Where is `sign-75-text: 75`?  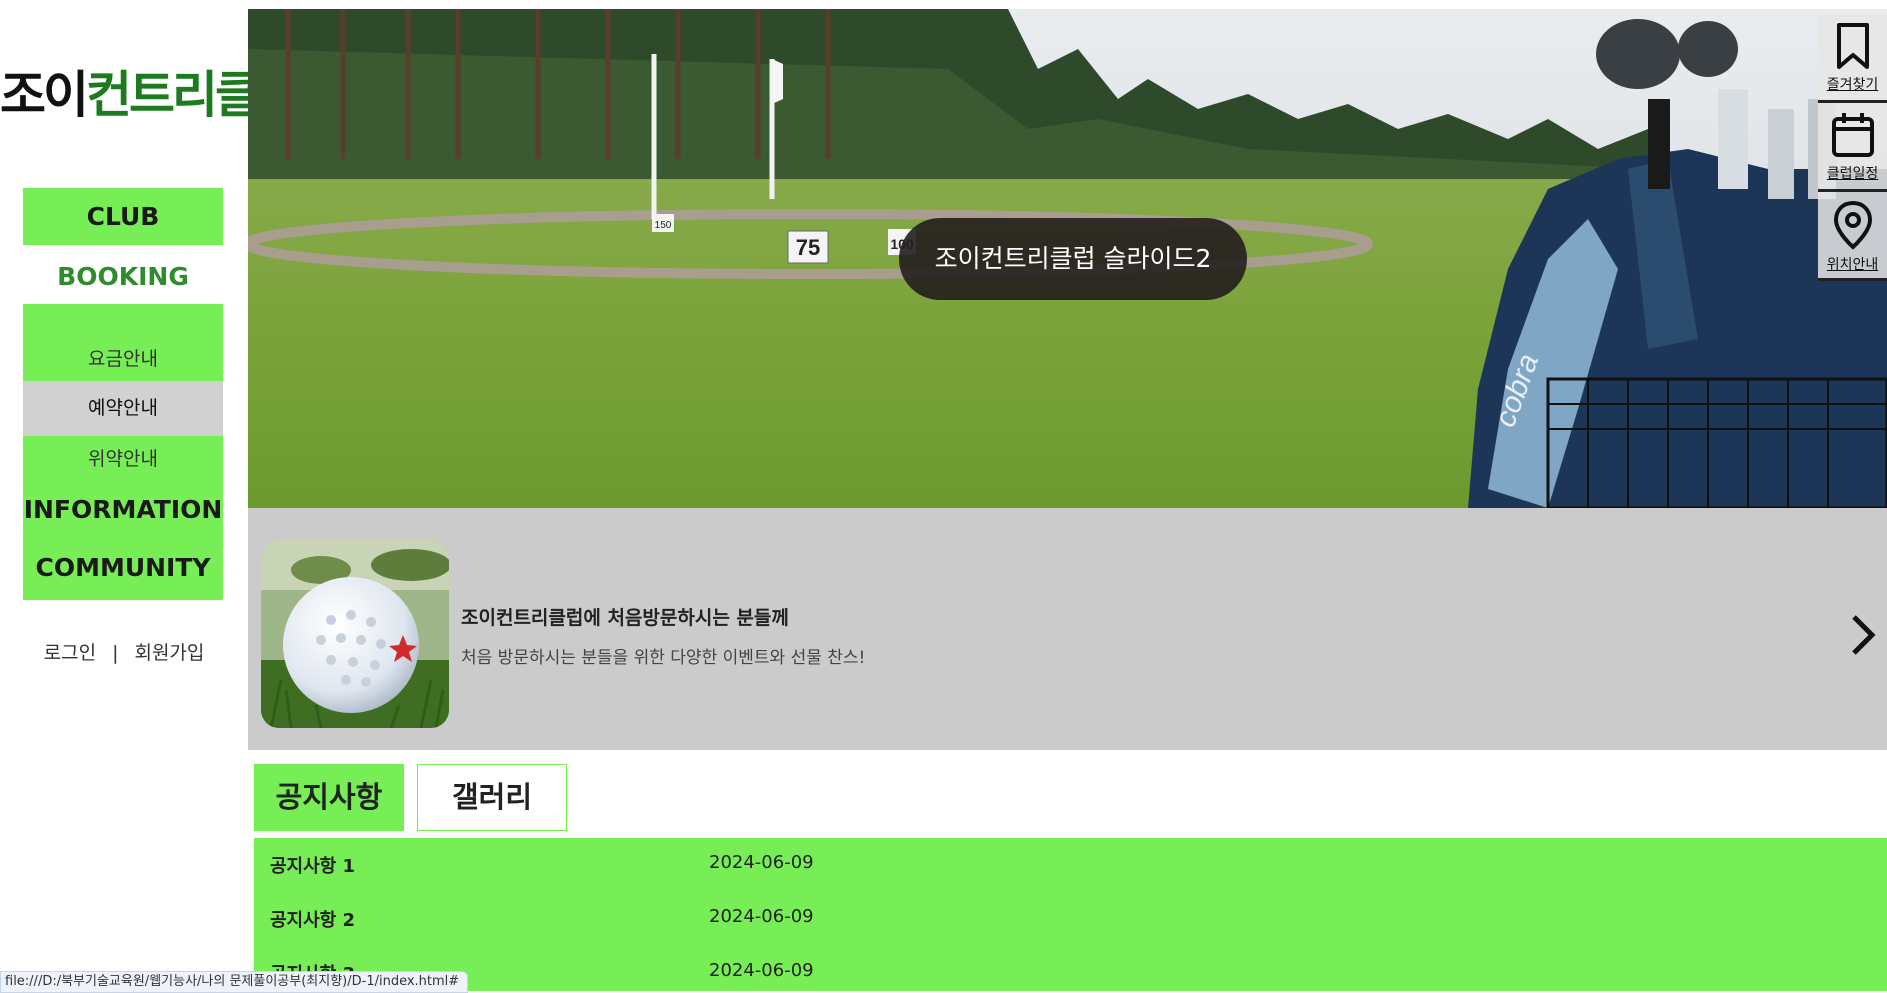 sign-75-text: 75 is located at coordinates (808, 247).